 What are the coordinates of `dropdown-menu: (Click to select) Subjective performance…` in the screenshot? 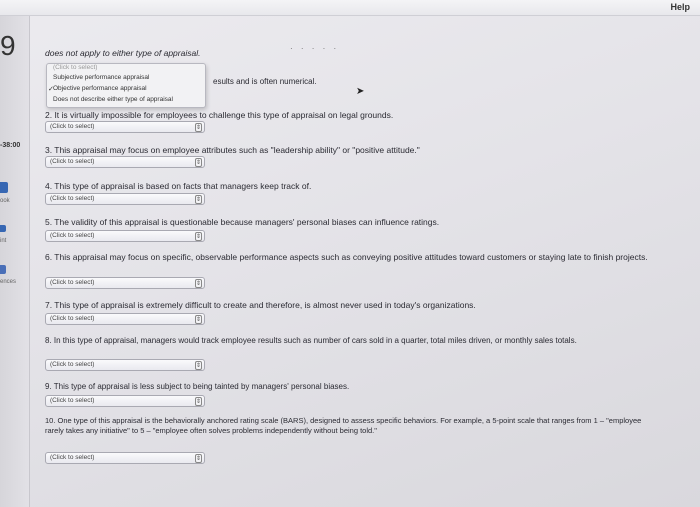 It's located at (126, 85).